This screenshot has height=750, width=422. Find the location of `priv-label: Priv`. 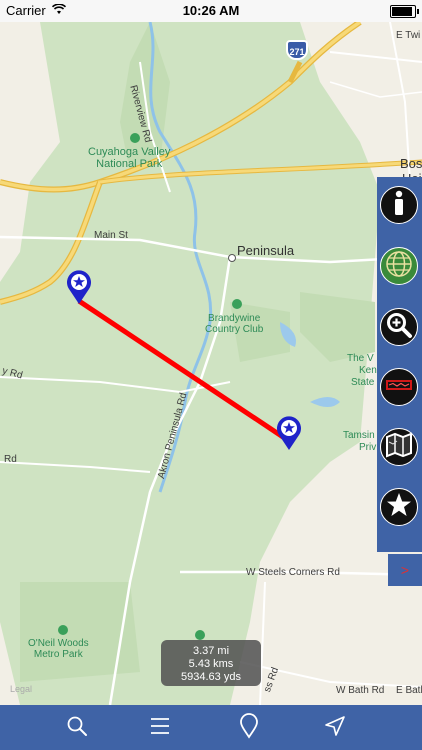

priv-label: Priv is located at coordinates (368, 447).